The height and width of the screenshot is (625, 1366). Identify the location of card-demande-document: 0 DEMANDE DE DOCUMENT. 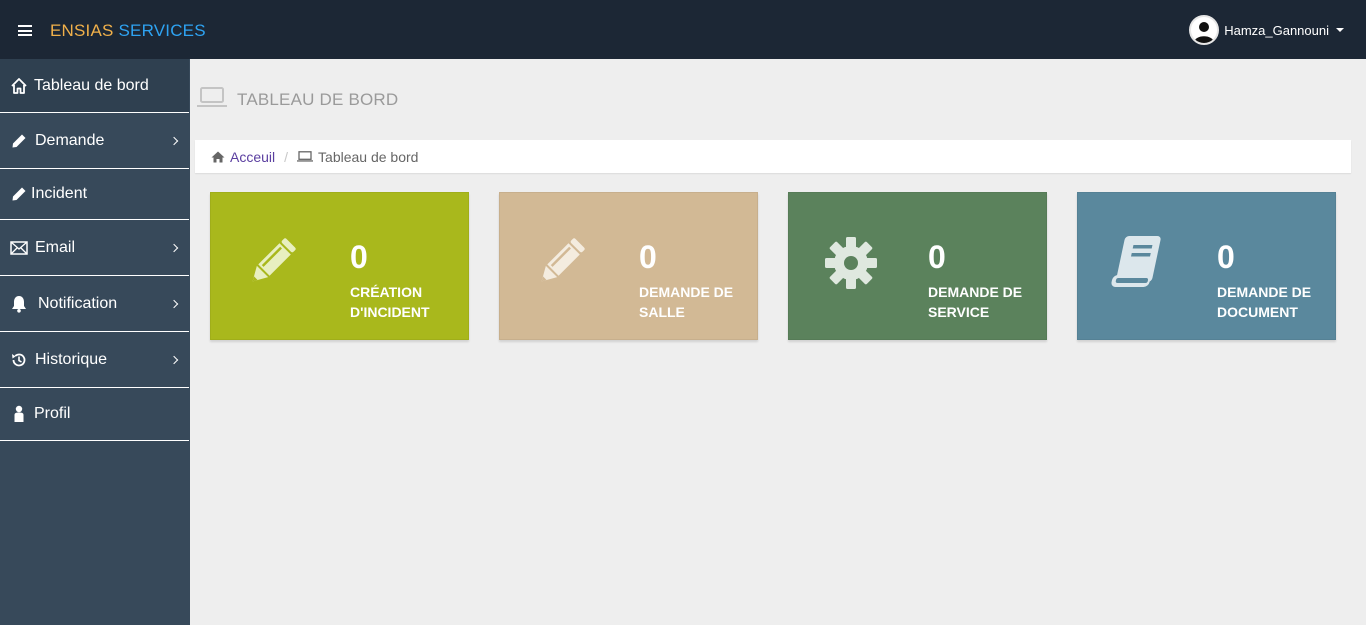
(1206, 266).